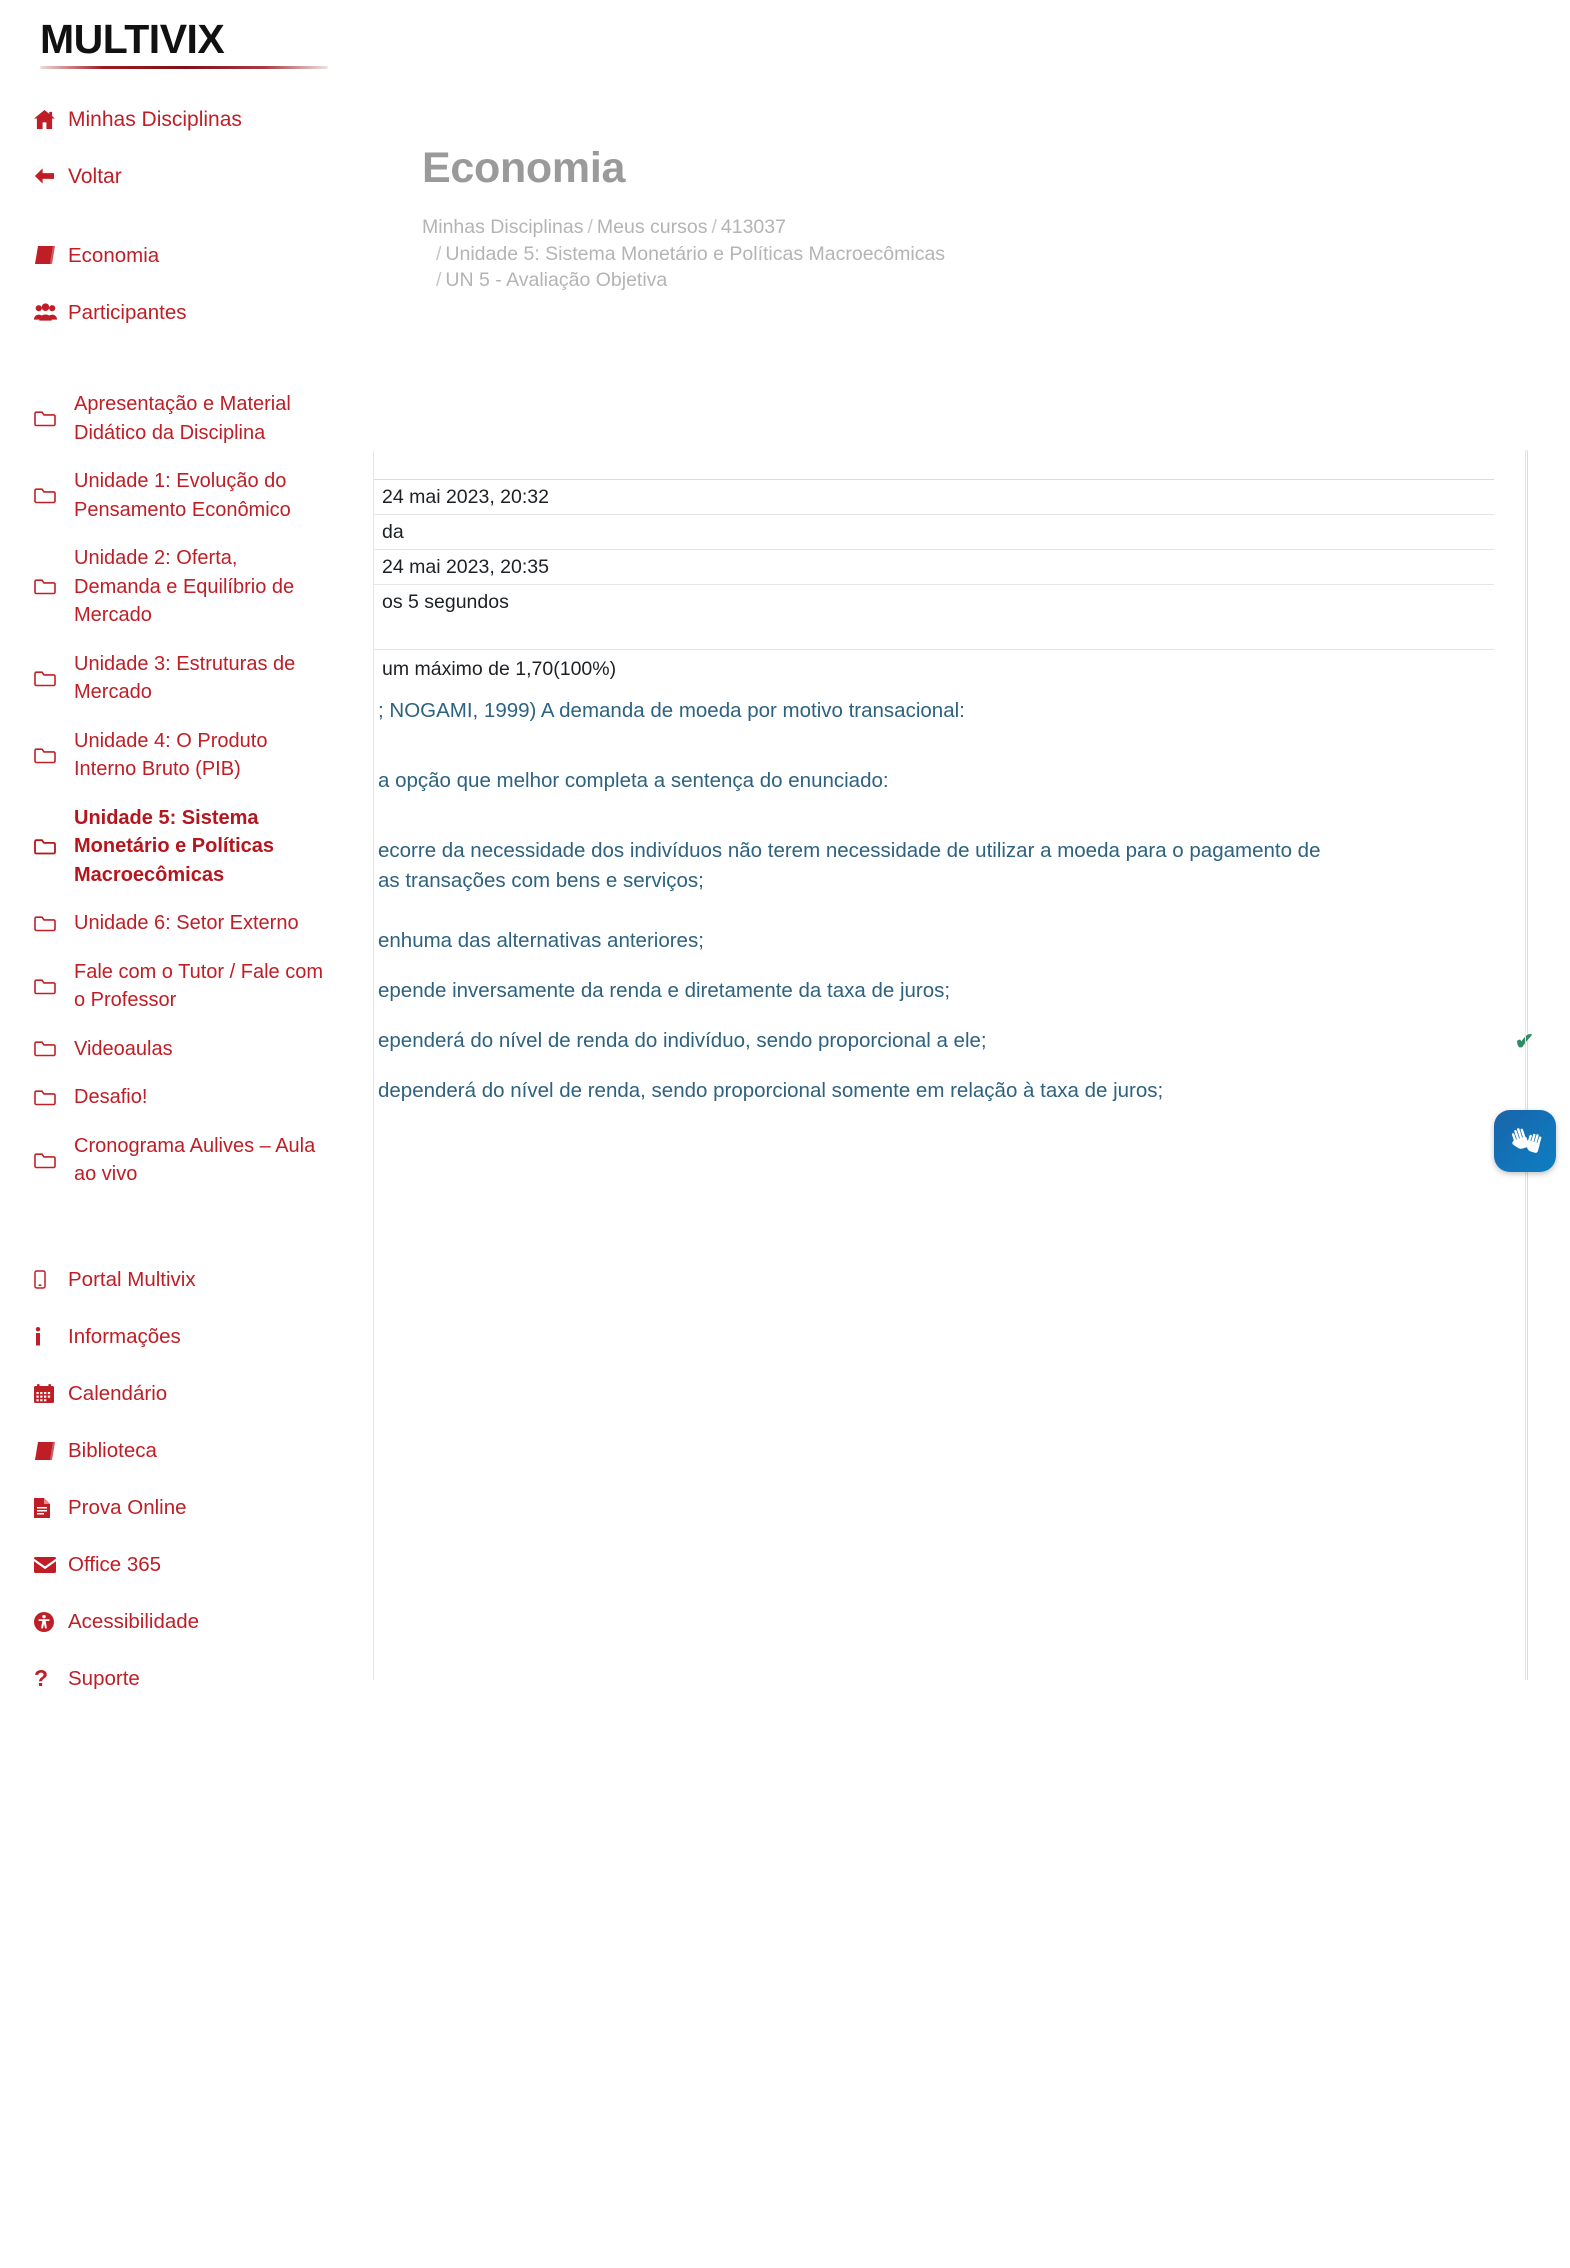  I want to click on sidebar-item-label: Office 365, so click(115, 1564).